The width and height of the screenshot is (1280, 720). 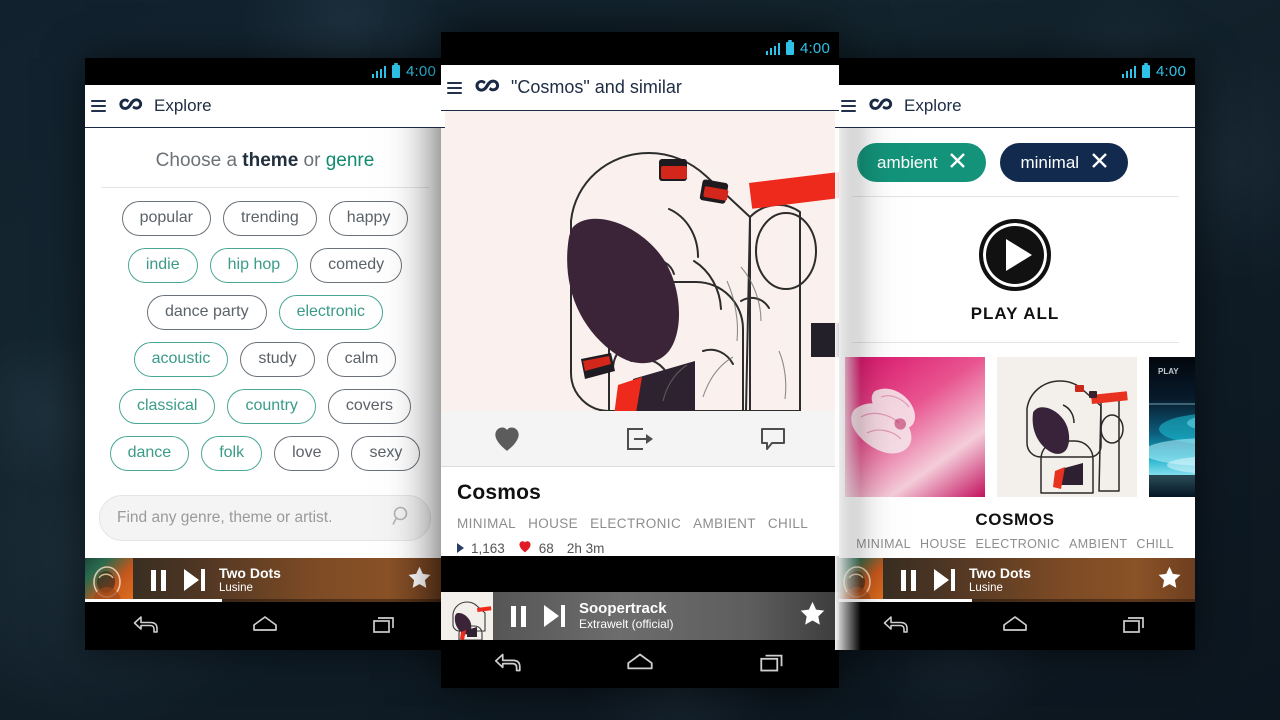 I want to click on tag-row: indie hip hop comedy, so click(x=265, y=265).